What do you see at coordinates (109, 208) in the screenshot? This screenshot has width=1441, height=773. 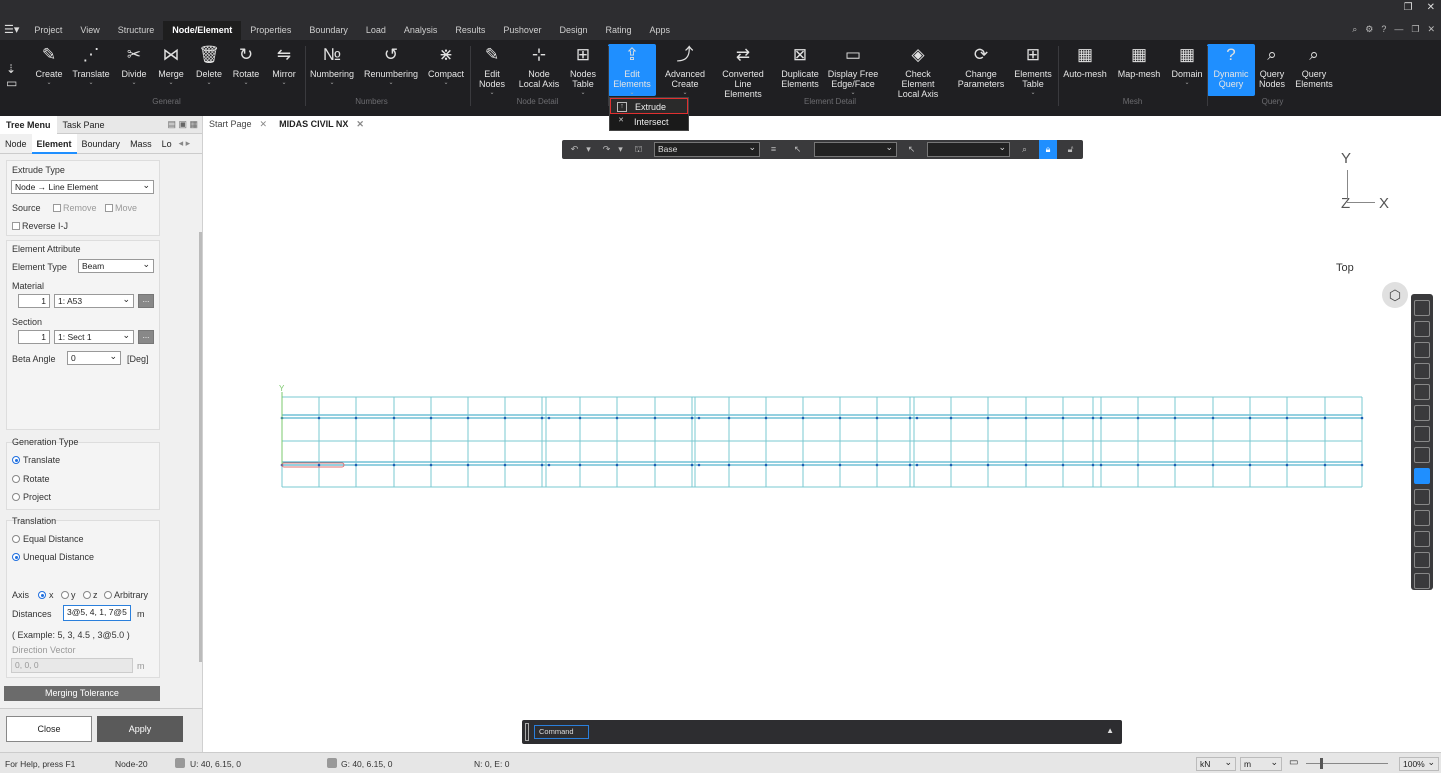 I see `move-checkbox` at bounding box center [109, 208].